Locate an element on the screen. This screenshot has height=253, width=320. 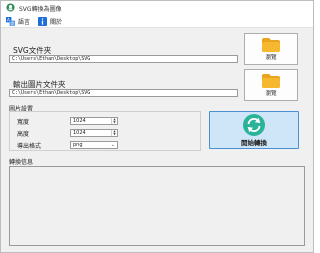
language-icon: A 文 is located at coordinates (10, 21).